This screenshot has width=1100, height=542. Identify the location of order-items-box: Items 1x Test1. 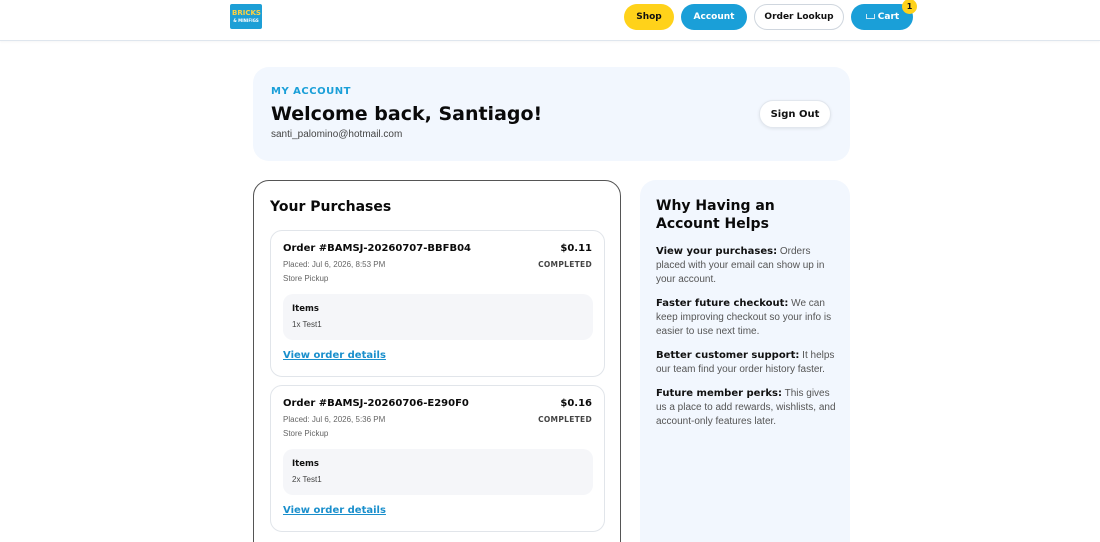
(438, 317).